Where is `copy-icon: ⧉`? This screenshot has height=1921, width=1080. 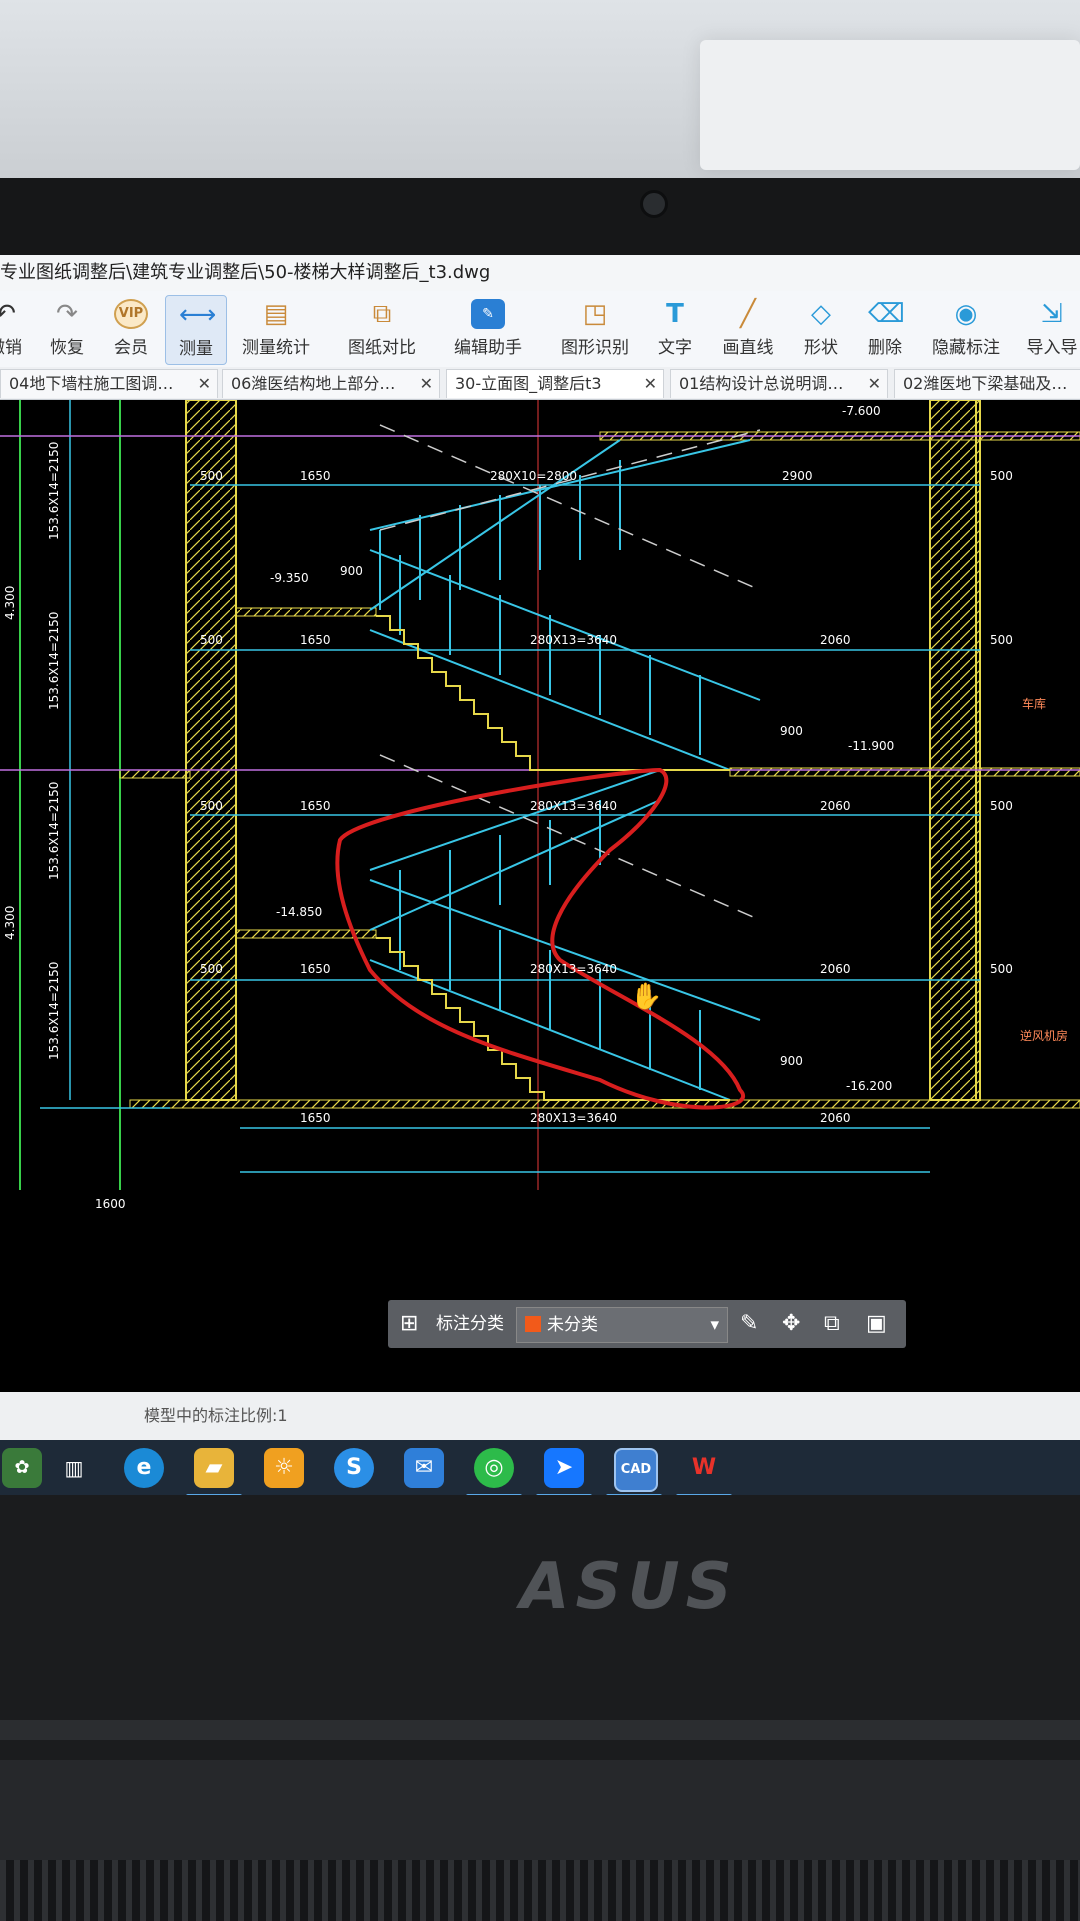
copy-icon: ⧉ is located at coordinates (832, 1324).